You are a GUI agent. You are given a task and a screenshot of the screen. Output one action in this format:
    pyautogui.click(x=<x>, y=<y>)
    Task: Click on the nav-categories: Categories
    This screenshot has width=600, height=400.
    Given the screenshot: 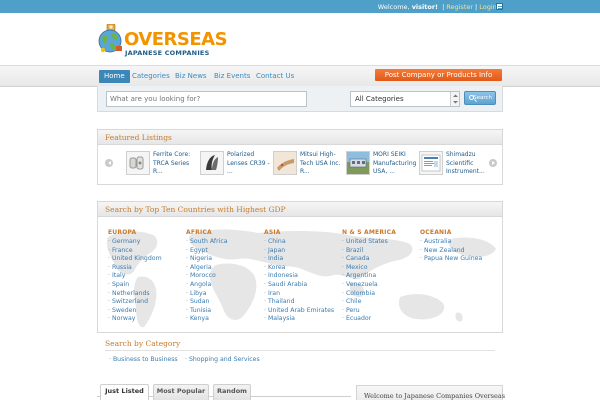 What is the action you would take?
    pyautogui.click(x=151, y=76)
    